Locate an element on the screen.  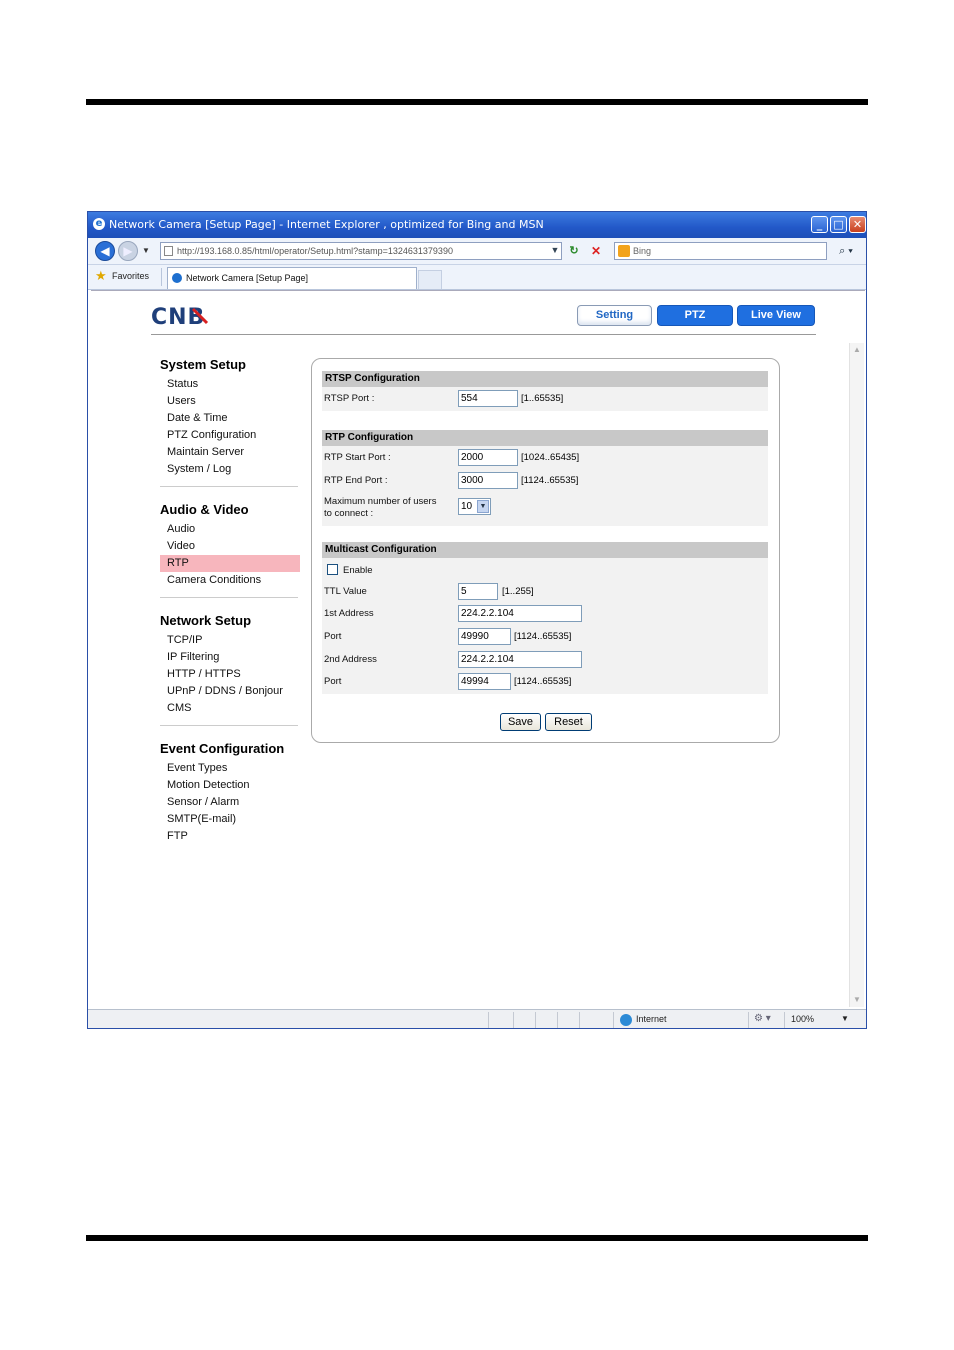
favorites-star-icon: ★ is located at coordinates (101, 276).